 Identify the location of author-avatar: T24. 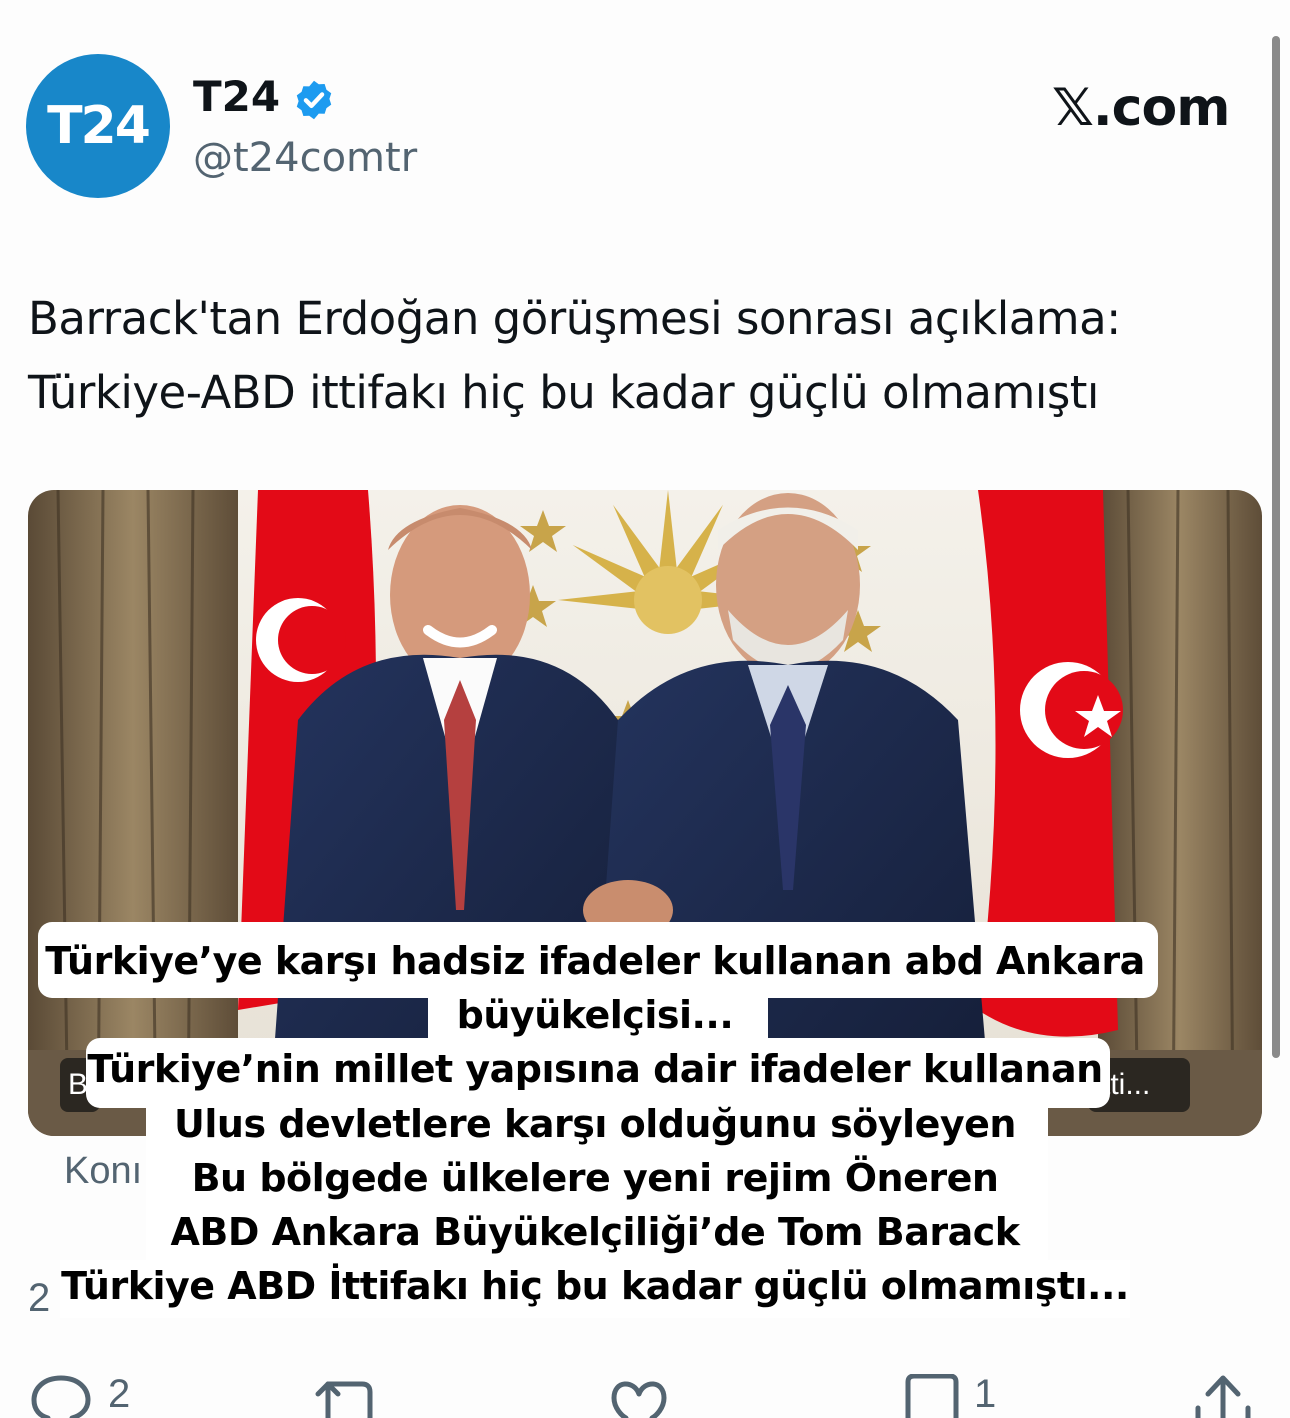
(98, 126).